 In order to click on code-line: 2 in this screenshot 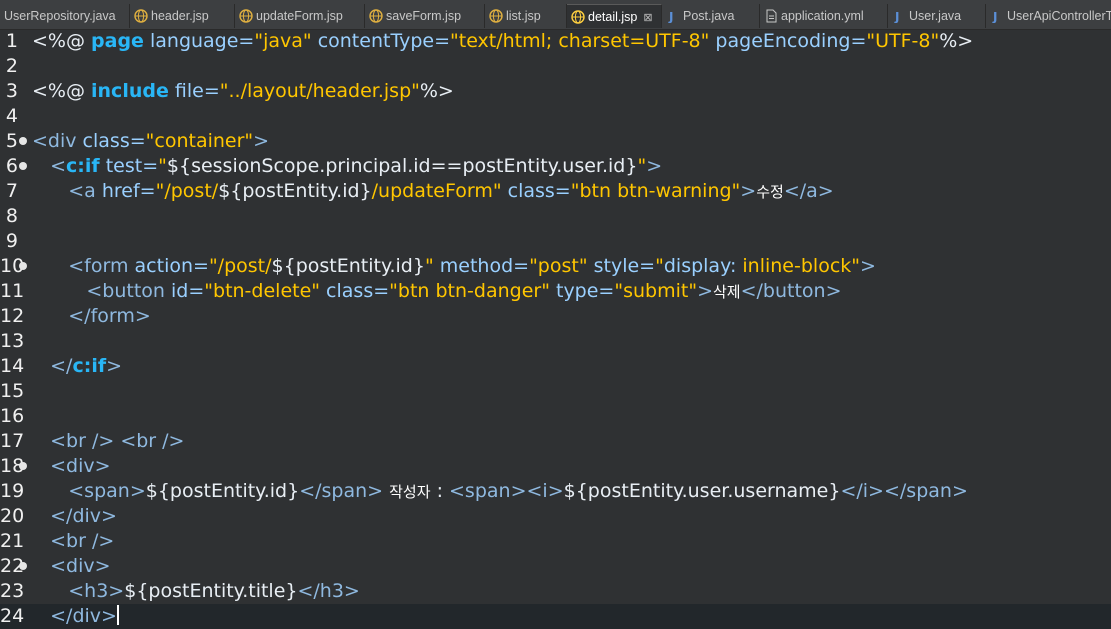, I will do `click(555, 66)`.